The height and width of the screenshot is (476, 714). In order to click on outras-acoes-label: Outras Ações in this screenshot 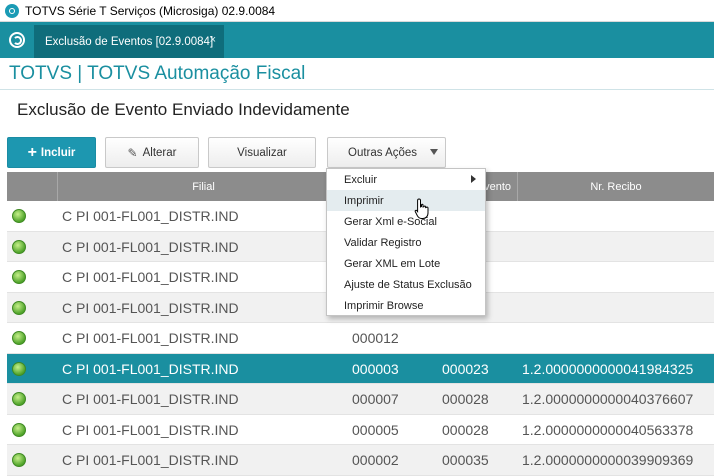, I will do `click(383, 152)`.